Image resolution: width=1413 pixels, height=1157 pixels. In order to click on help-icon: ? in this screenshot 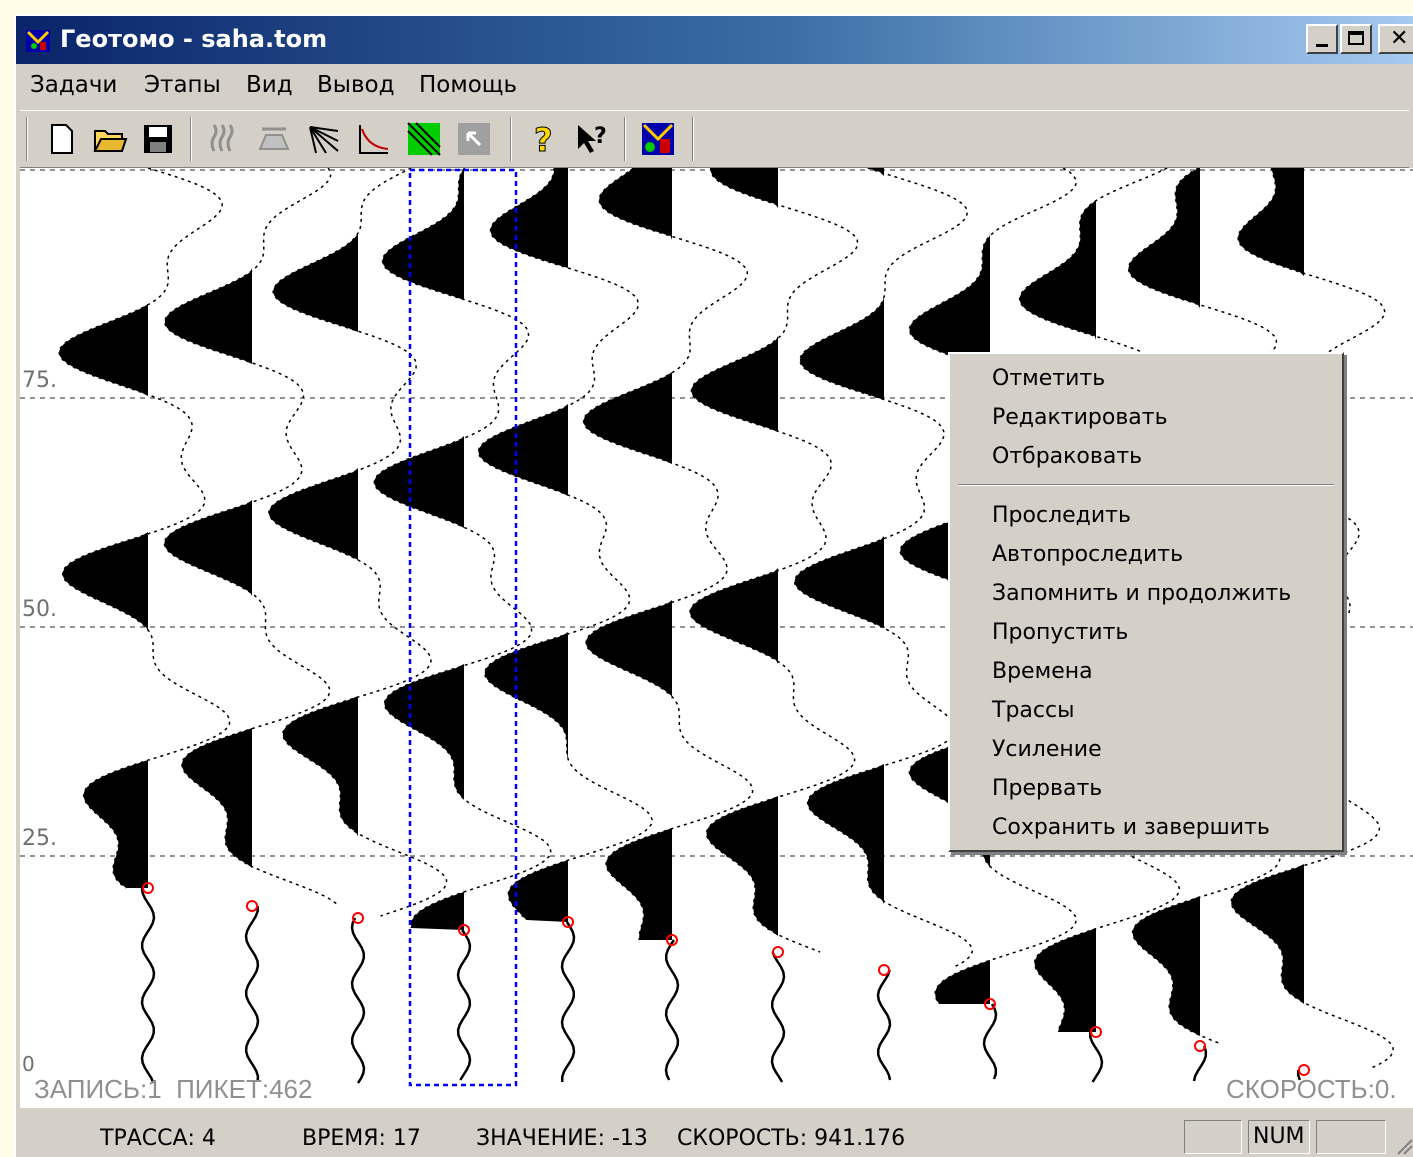, I will do `click(544, 139)`.